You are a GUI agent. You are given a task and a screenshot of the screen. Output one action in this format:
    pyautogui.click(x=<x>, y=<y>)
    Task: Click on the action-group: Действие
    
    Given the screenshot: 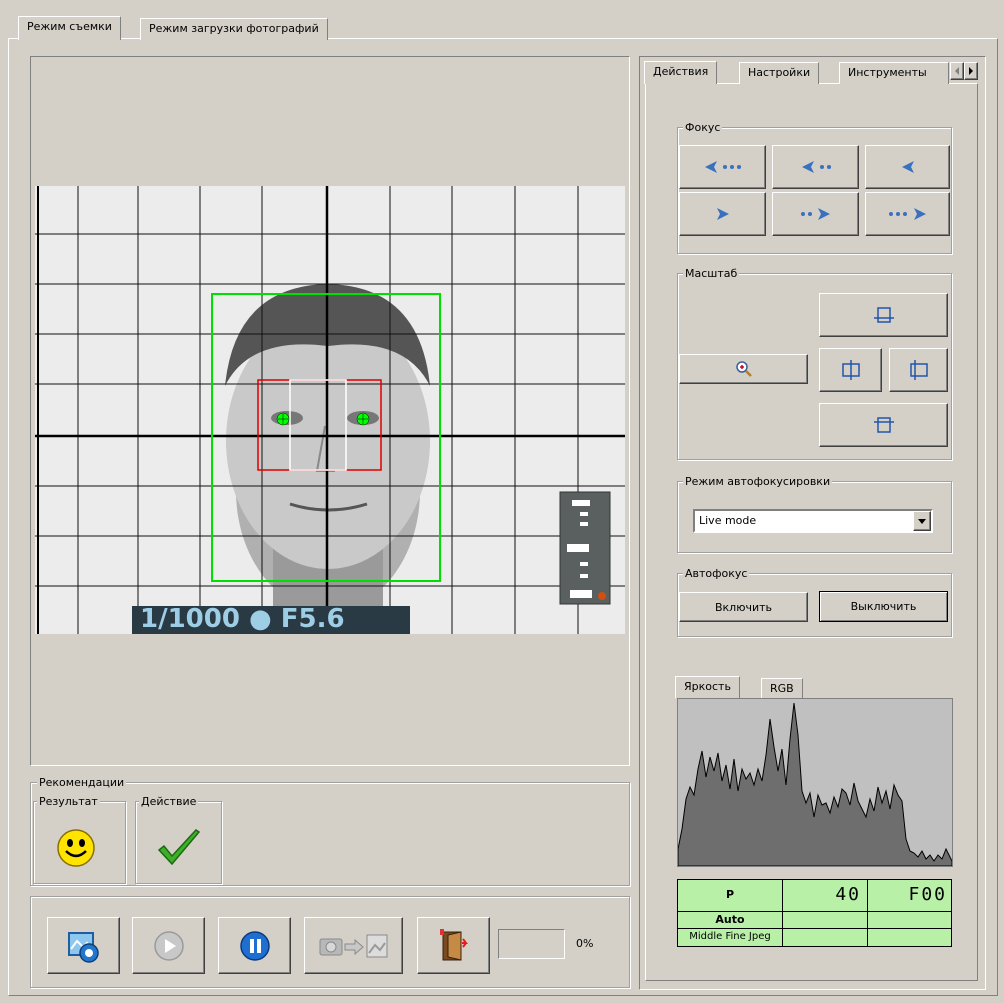 What is the action you would take?
    pyautogui.click(x=178, y=839)
    